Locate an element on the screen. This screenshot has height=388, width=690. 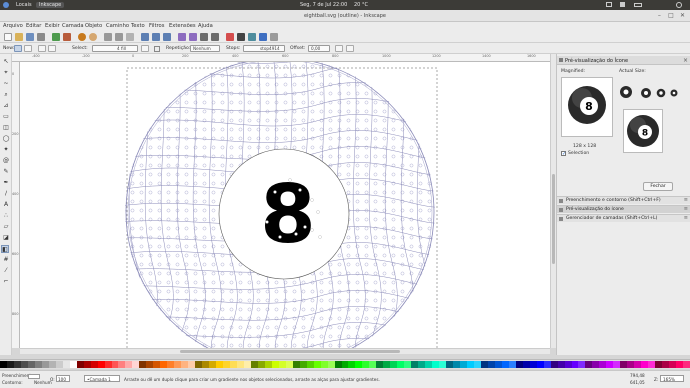
horizontal-scroll-thumb is located at coordinates (290, 351).